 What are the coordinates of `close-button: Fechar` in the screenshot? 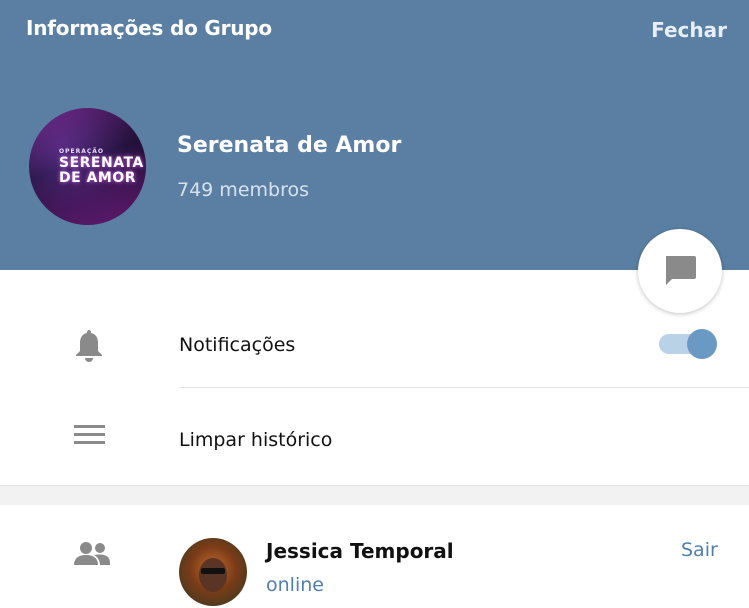 It's located at (689, 30).